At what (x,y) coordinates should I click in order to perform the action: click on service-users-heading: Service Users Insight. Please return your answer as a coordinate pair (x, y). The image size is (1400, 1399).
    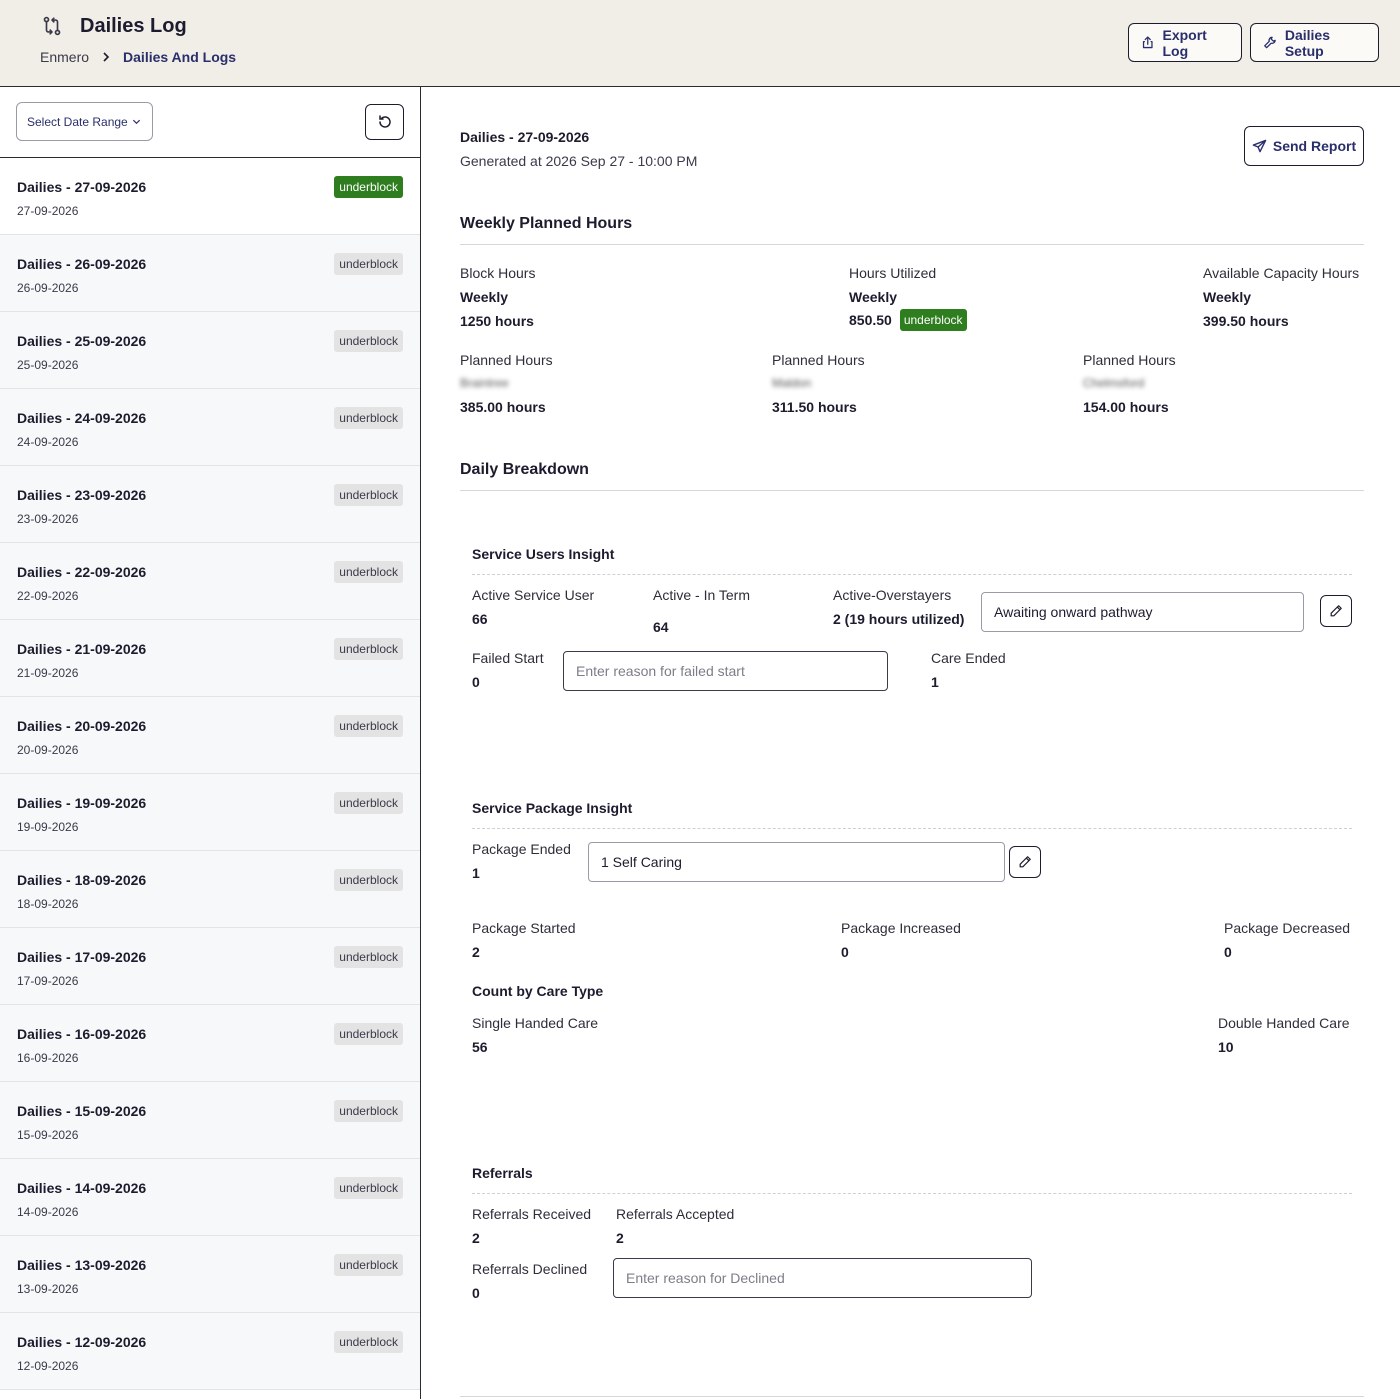
    Looking at the image, I should click on (543, 554).